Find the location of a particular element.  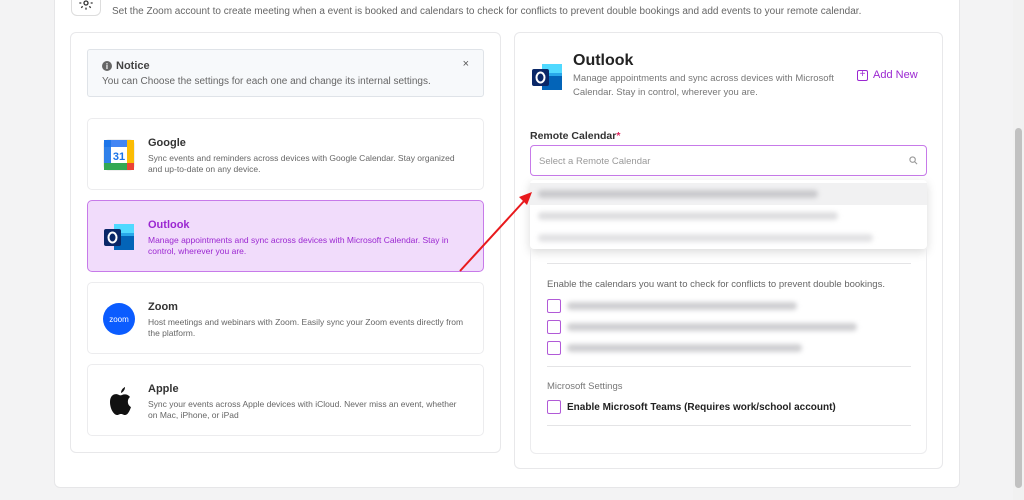

annotation-arrow is located at coordinates (495, 232).